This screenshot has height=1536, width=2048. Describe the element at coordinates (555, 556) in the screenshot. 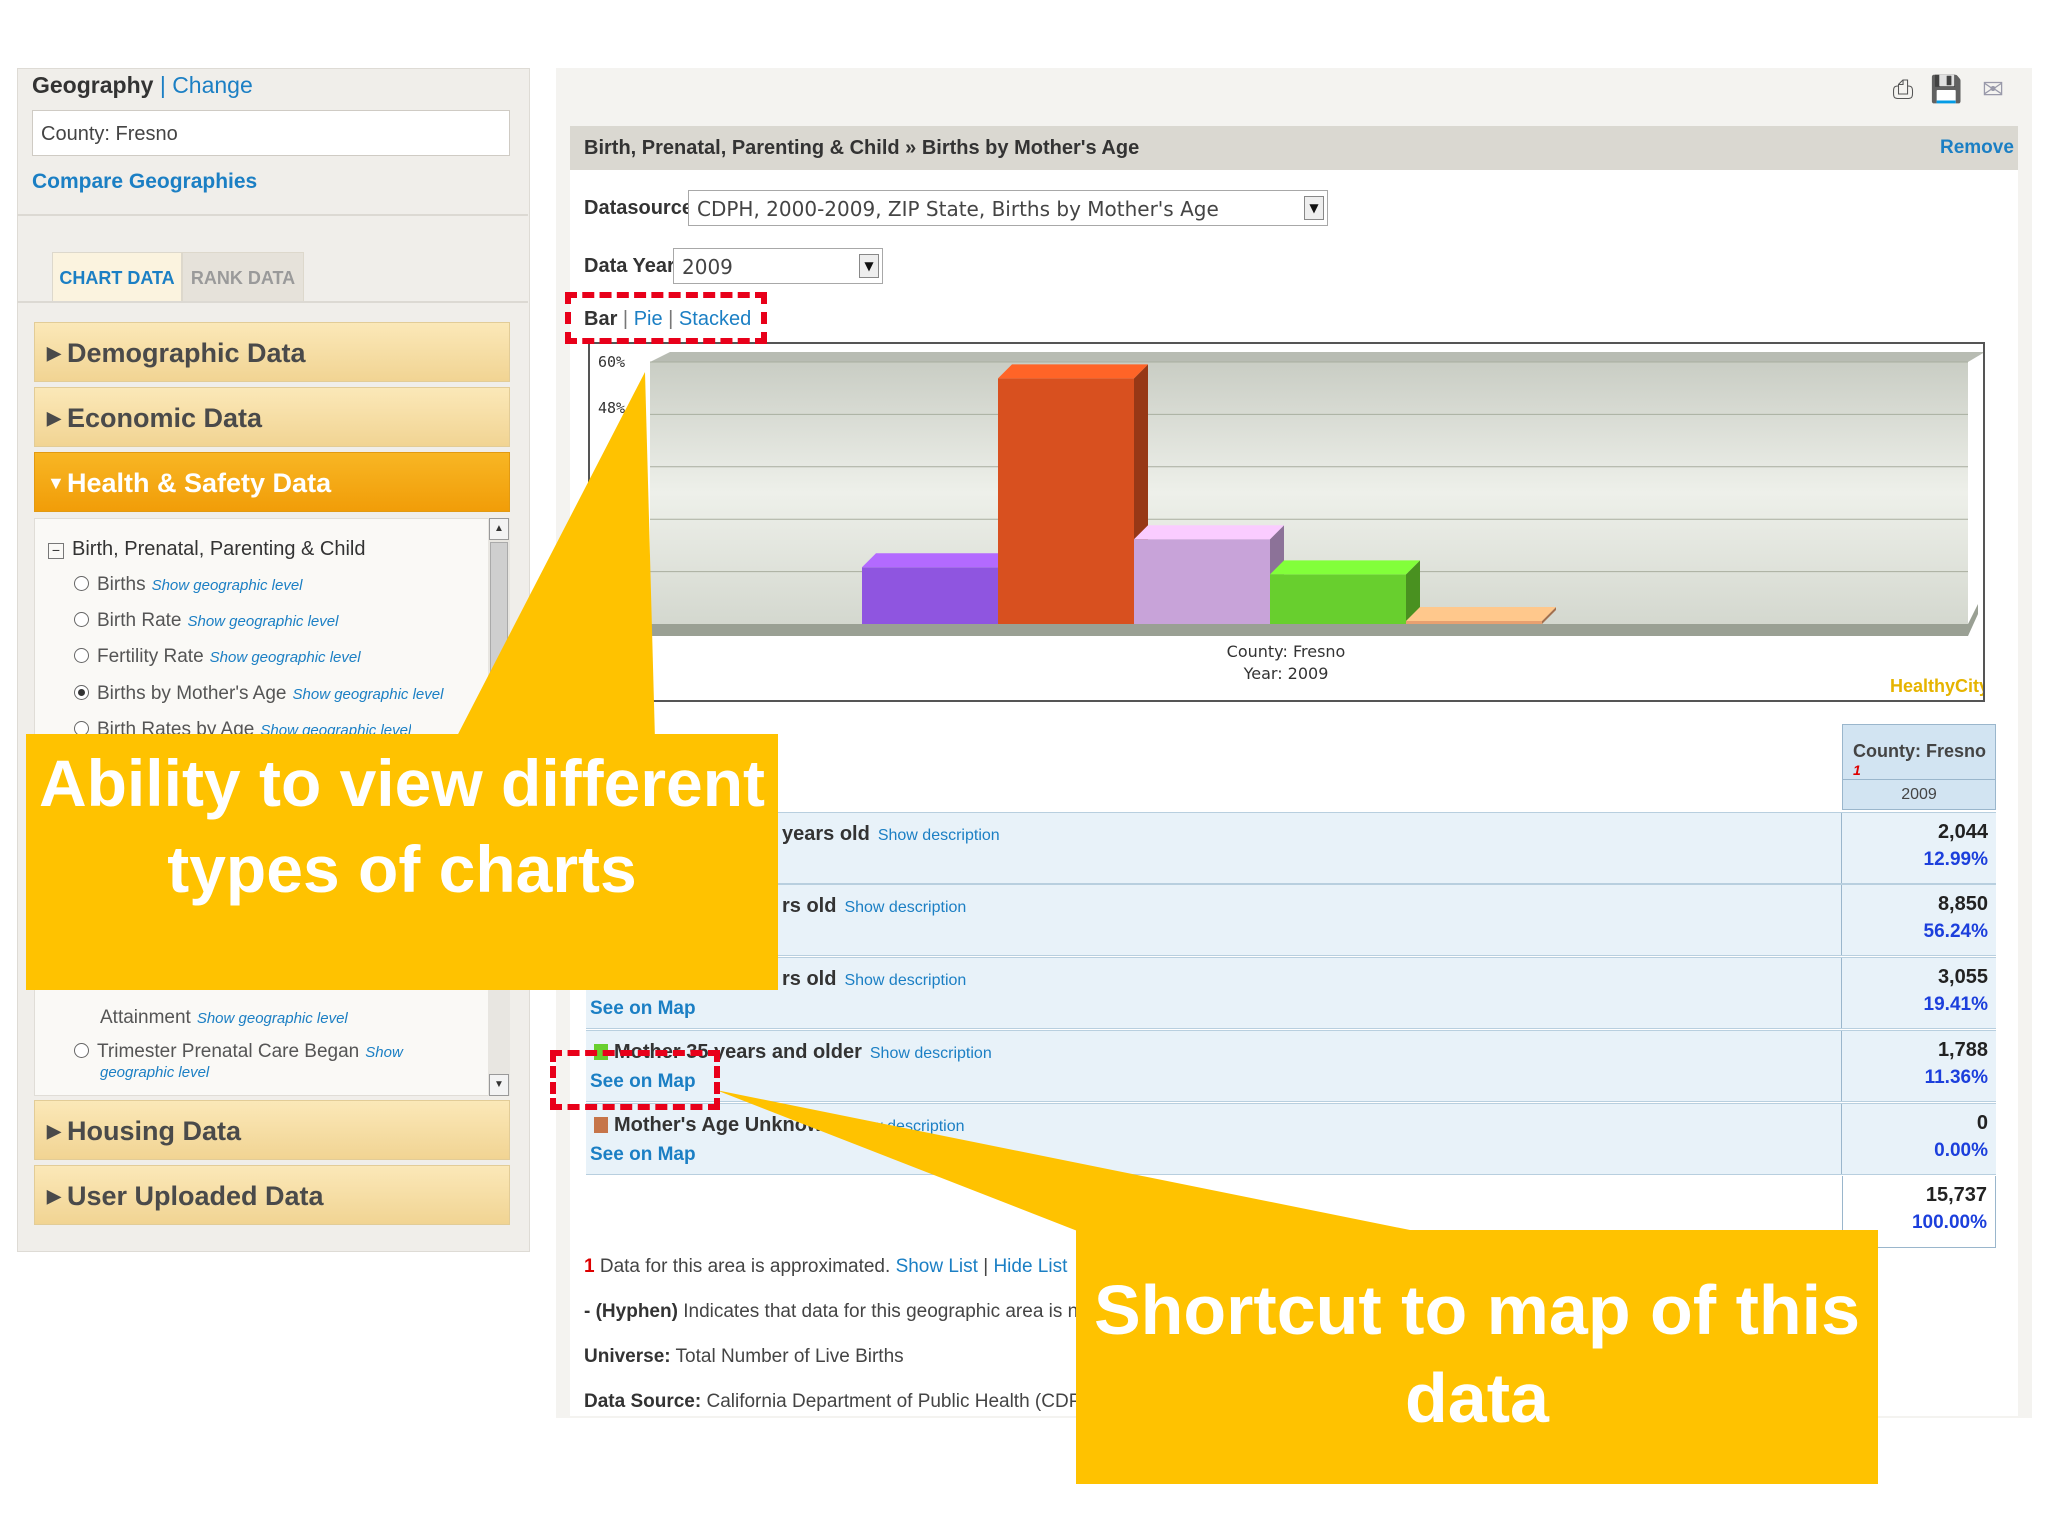

I see `callout-pointer-left` at that location.